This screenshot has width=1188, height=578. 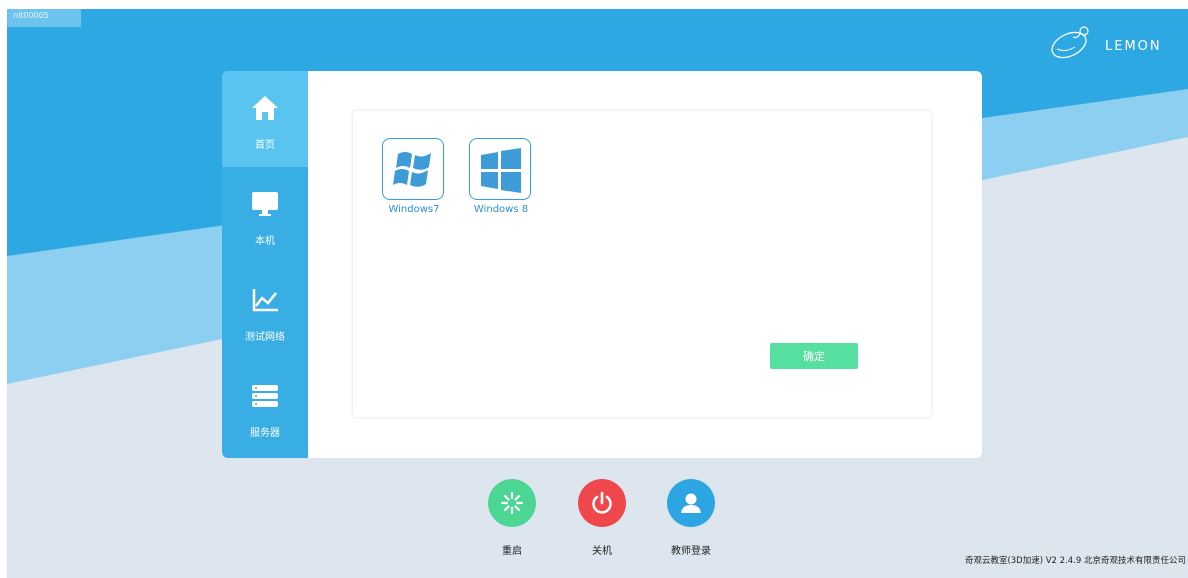 I want to click on sidebar-item-label: 测试网络, so click(x=265, y=337).